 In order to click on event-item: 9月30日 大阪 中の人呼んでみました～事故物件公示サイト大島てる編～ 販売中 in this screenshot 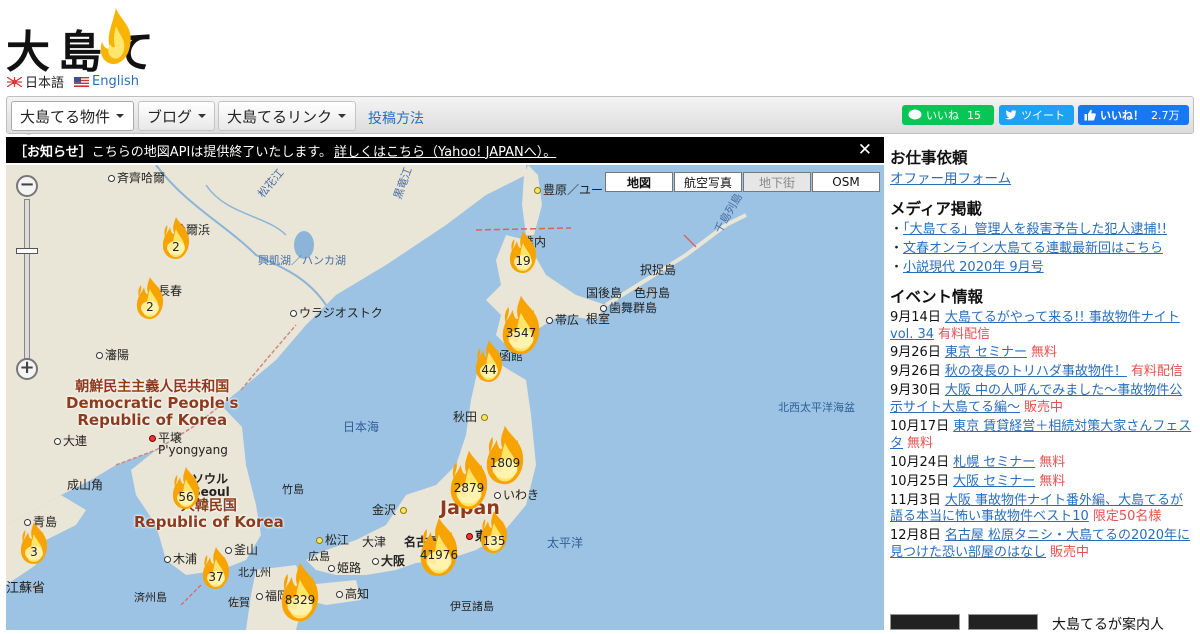, I will do `click(1042, 400)`.